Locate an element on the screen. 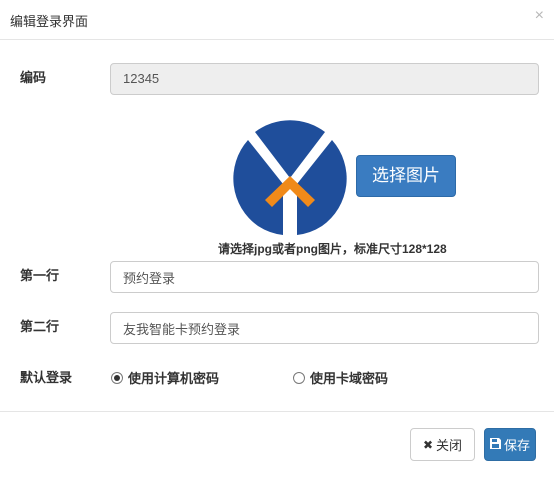 The height and width of the screenshot is (477, 554). choose-image-button: 选择图片 is located at coordinates (406, 176).